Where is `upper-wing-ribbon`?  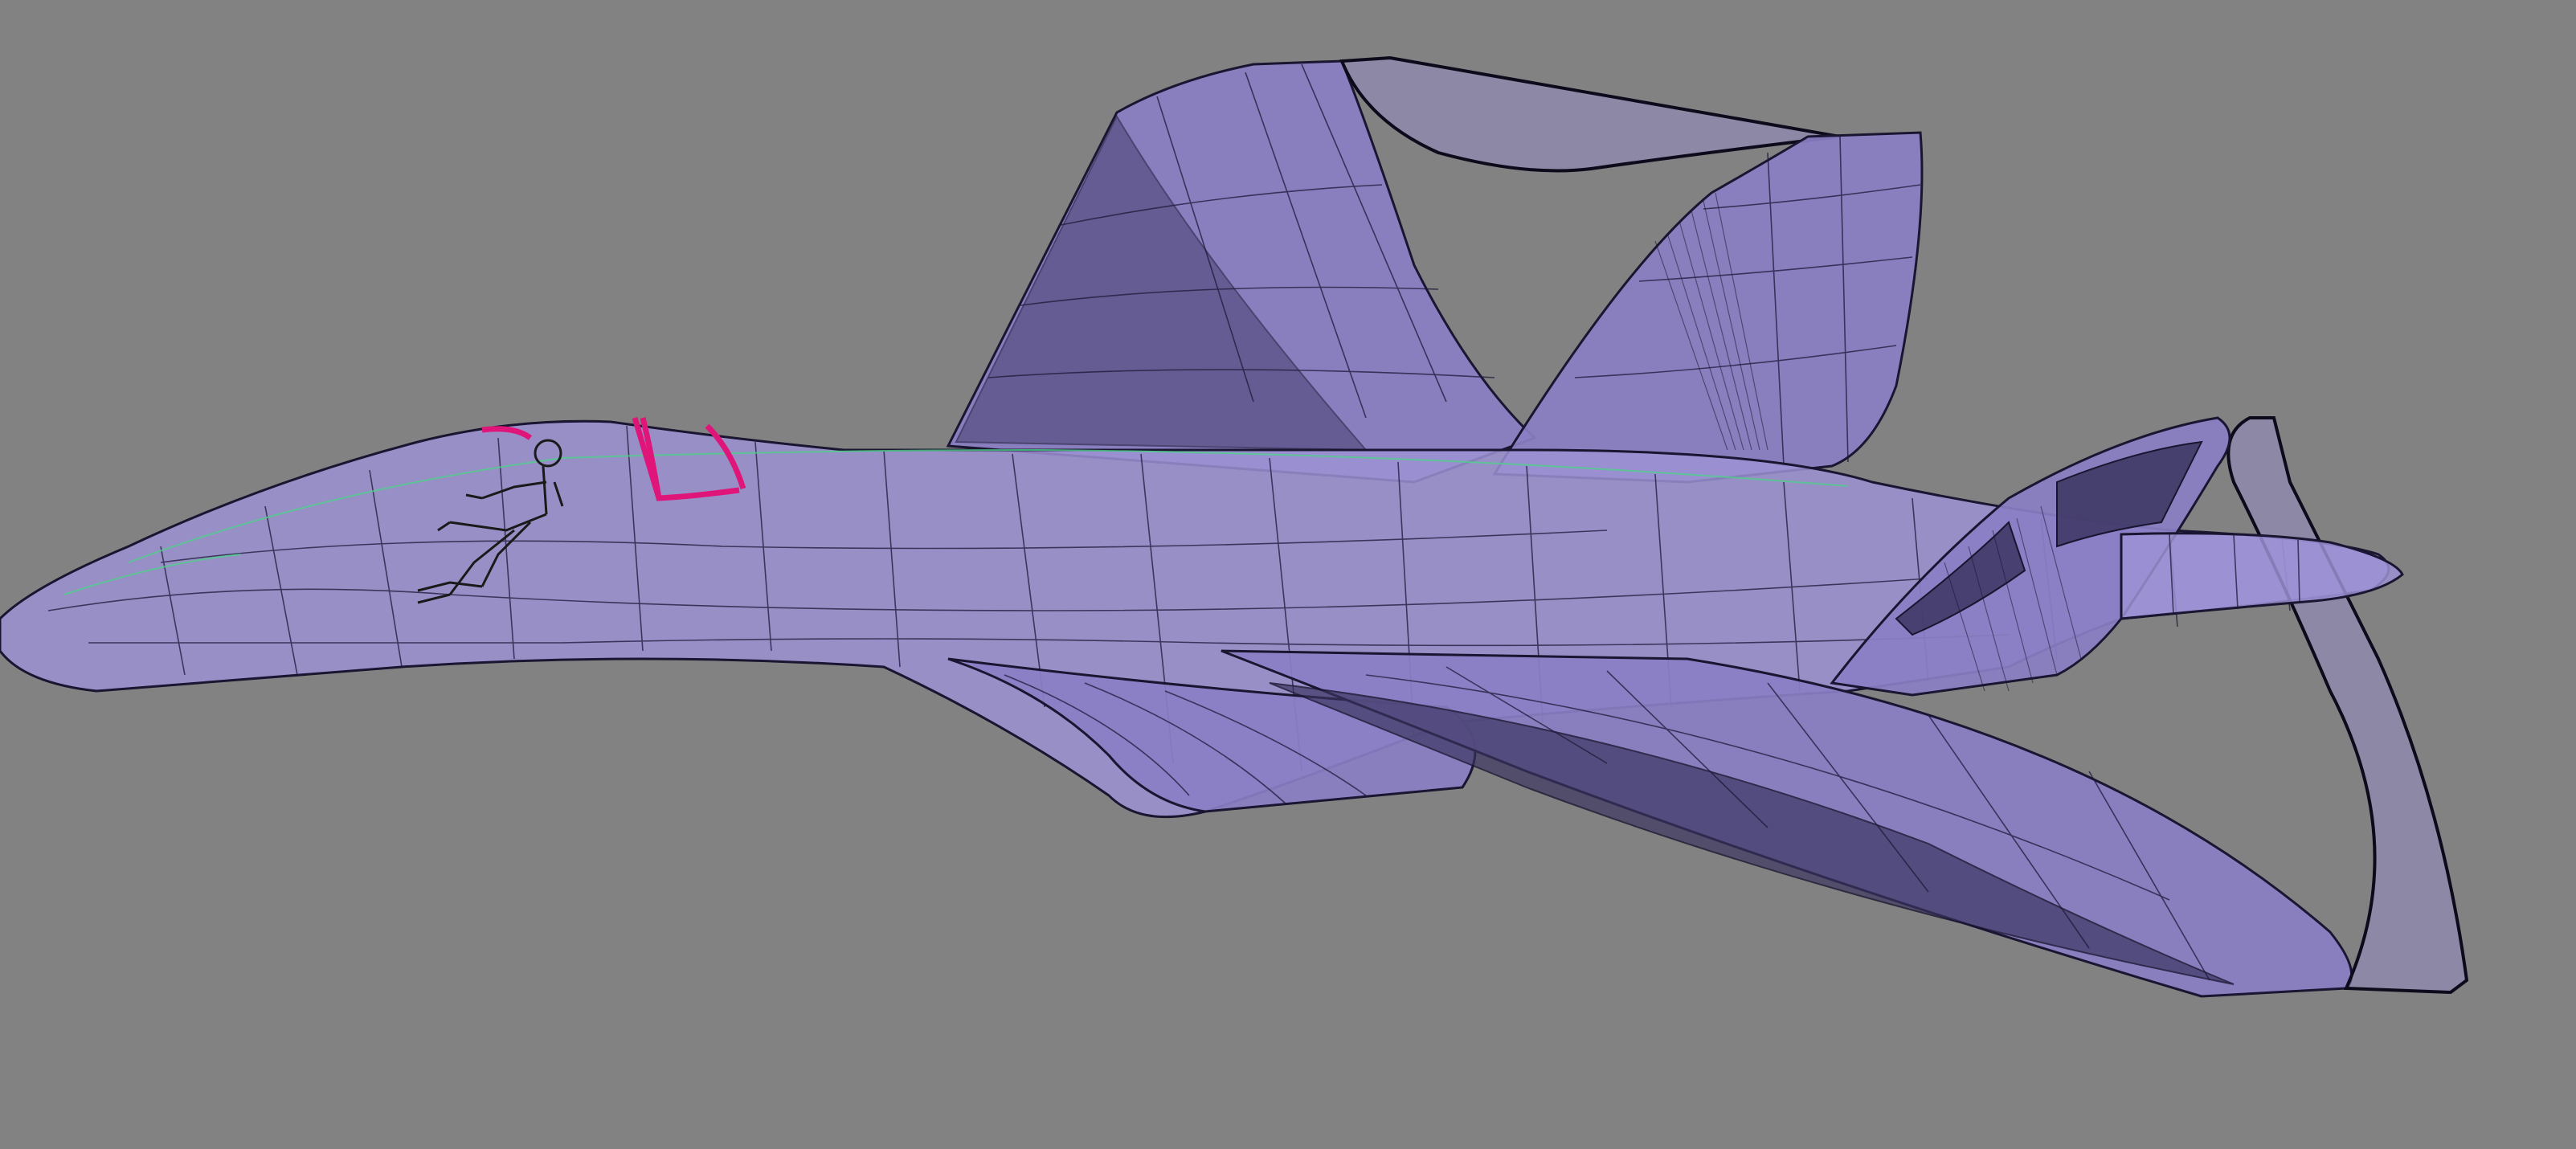 upper-wing-ribbon is located at coordinates (1590, 114).